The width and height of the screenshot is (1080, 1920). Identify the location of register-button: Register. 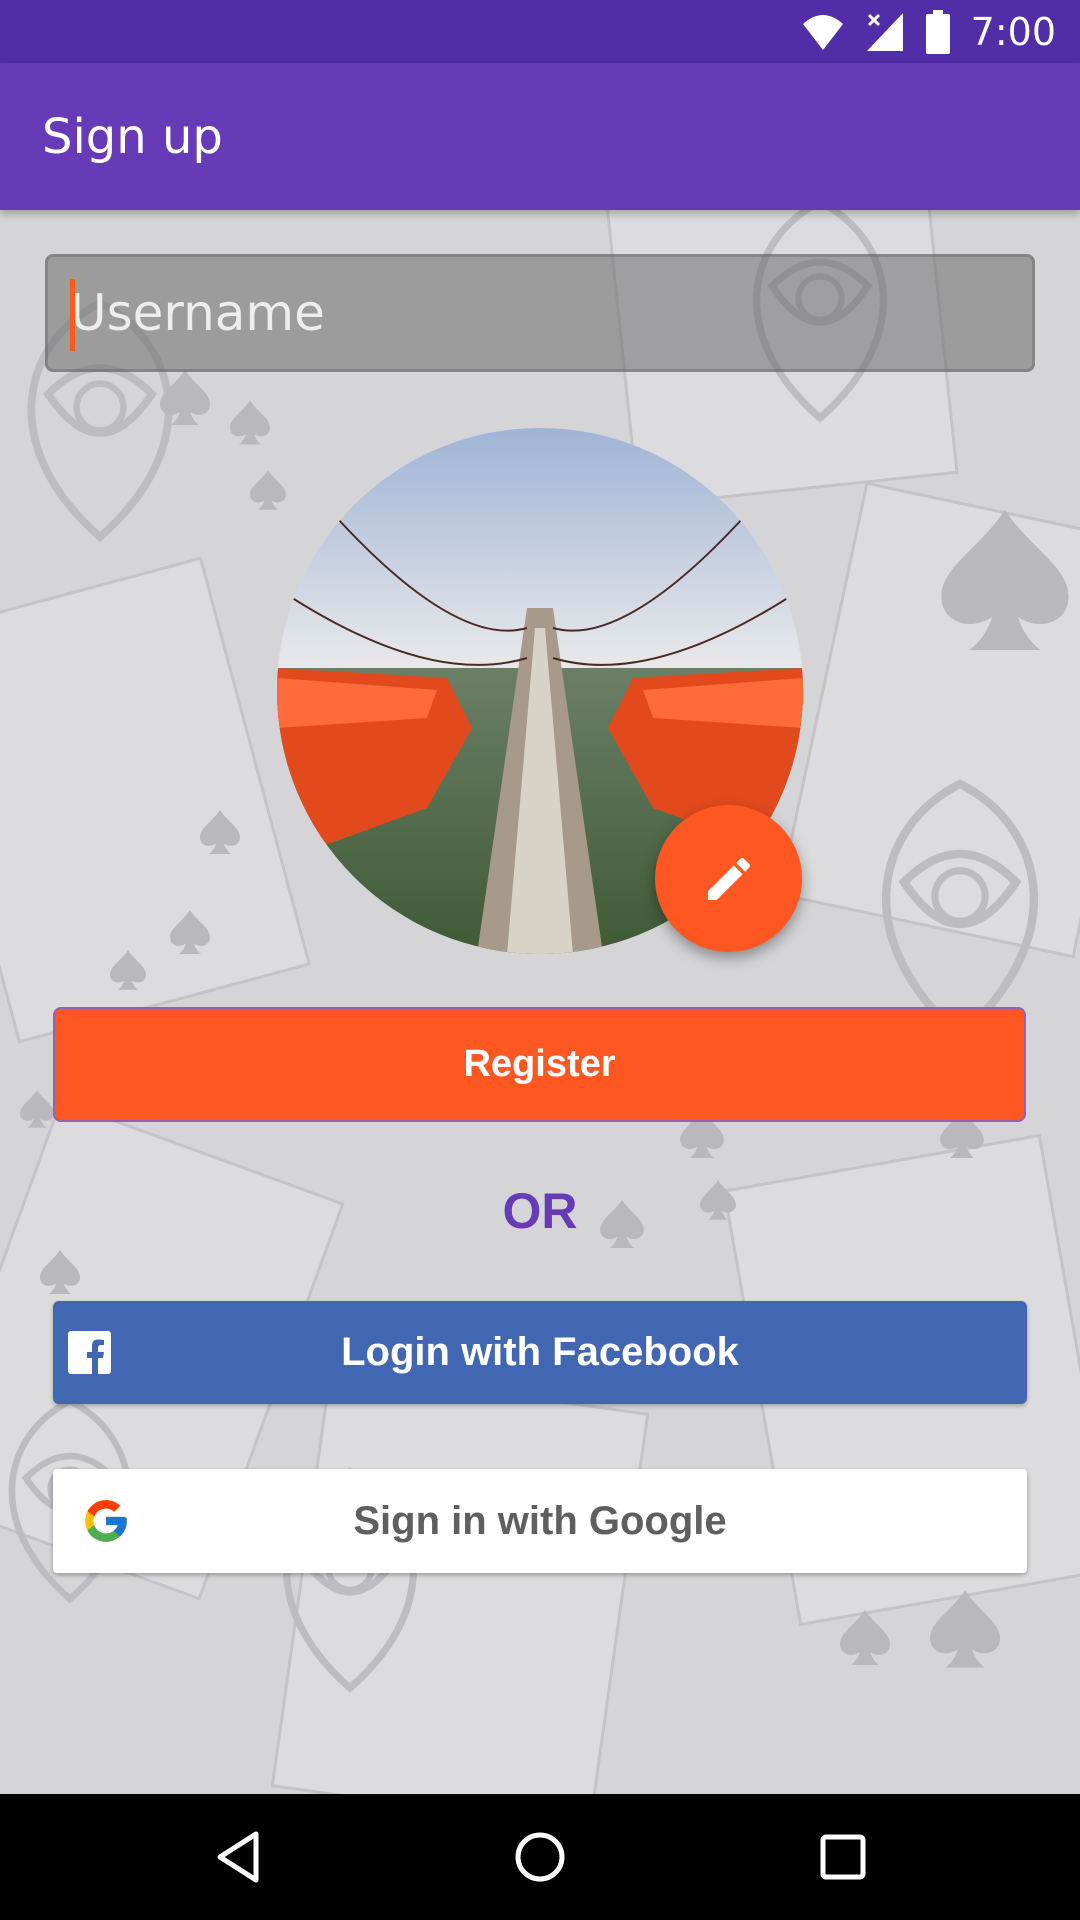
(539, 1064).